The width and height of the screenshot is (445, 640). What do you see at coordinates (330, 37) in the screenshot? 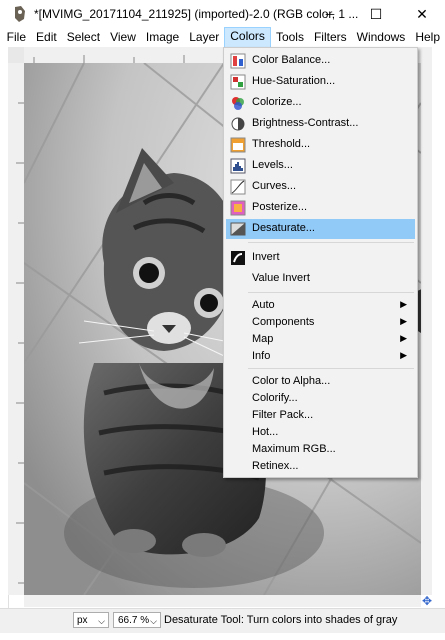
I see `menu-filters: Filters` at bounding box center [330, 37].